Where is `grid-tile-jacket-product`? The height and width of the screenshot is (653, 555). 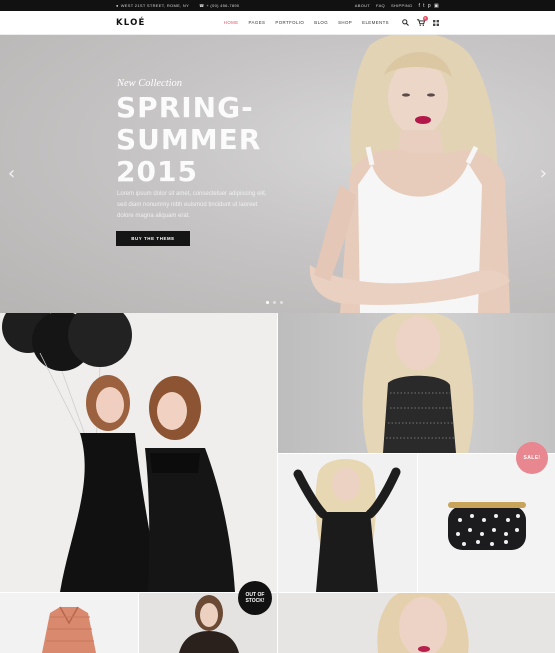
grid-tile-jacket-product is located at coordinates (69, 623).